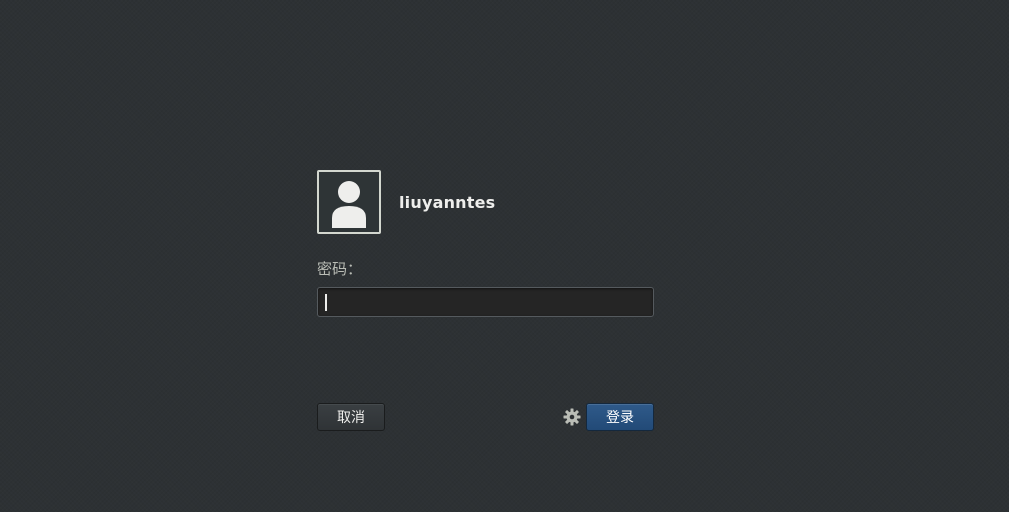 The height and width of the screenshot is (512, 1009). I want to click on login-button: 登录, so click(620, 417).